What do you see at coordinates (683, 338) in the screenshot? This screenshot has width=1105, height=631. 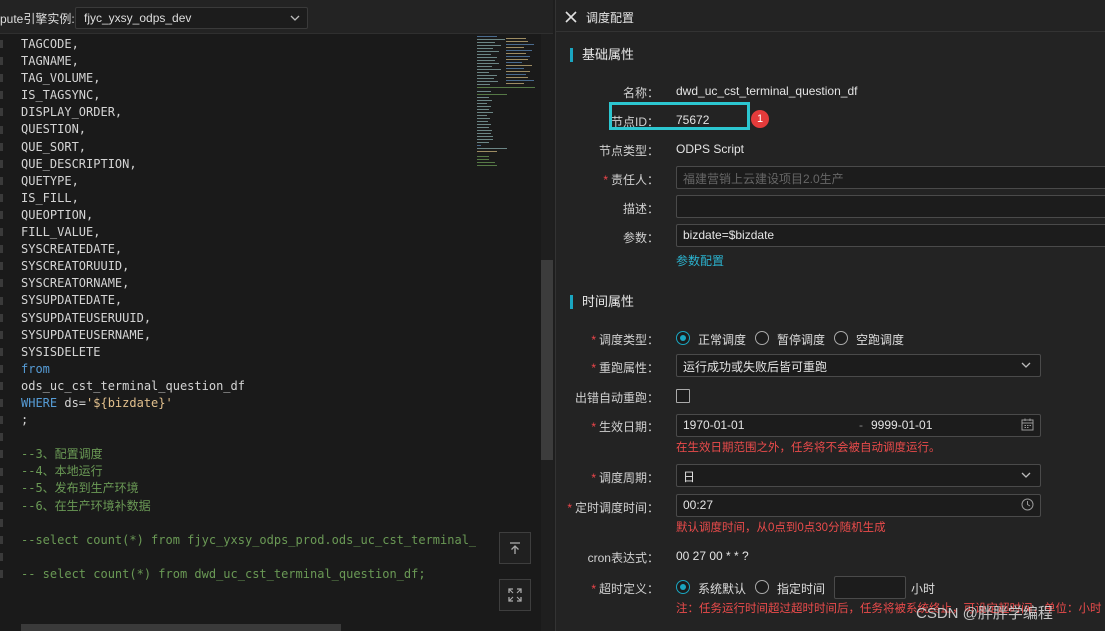 I see `schedule-type-normal-radio` at bounding box center [683, 338].